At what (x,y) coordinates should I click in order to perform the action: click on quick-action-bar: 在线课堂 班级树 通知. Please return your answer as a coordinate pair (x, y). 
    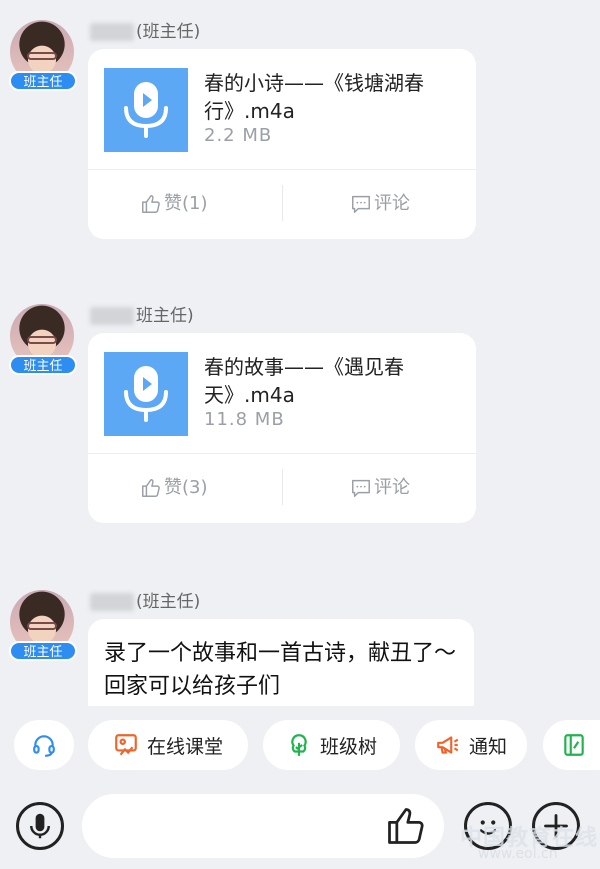
    Looking at the image, I should click on (300, 747).